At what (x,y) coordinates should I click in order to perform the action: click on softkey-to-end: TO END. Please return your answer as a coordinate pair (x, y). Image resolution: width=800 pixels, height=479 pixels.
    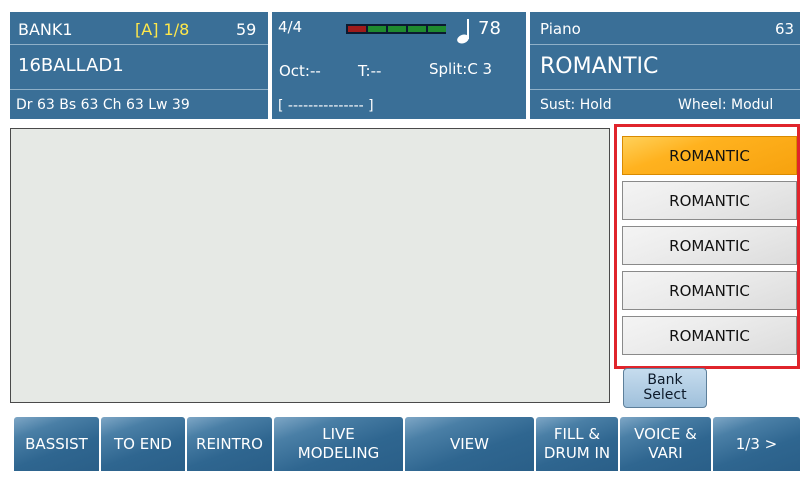
    Looking at the image, I should click on (143, 444).